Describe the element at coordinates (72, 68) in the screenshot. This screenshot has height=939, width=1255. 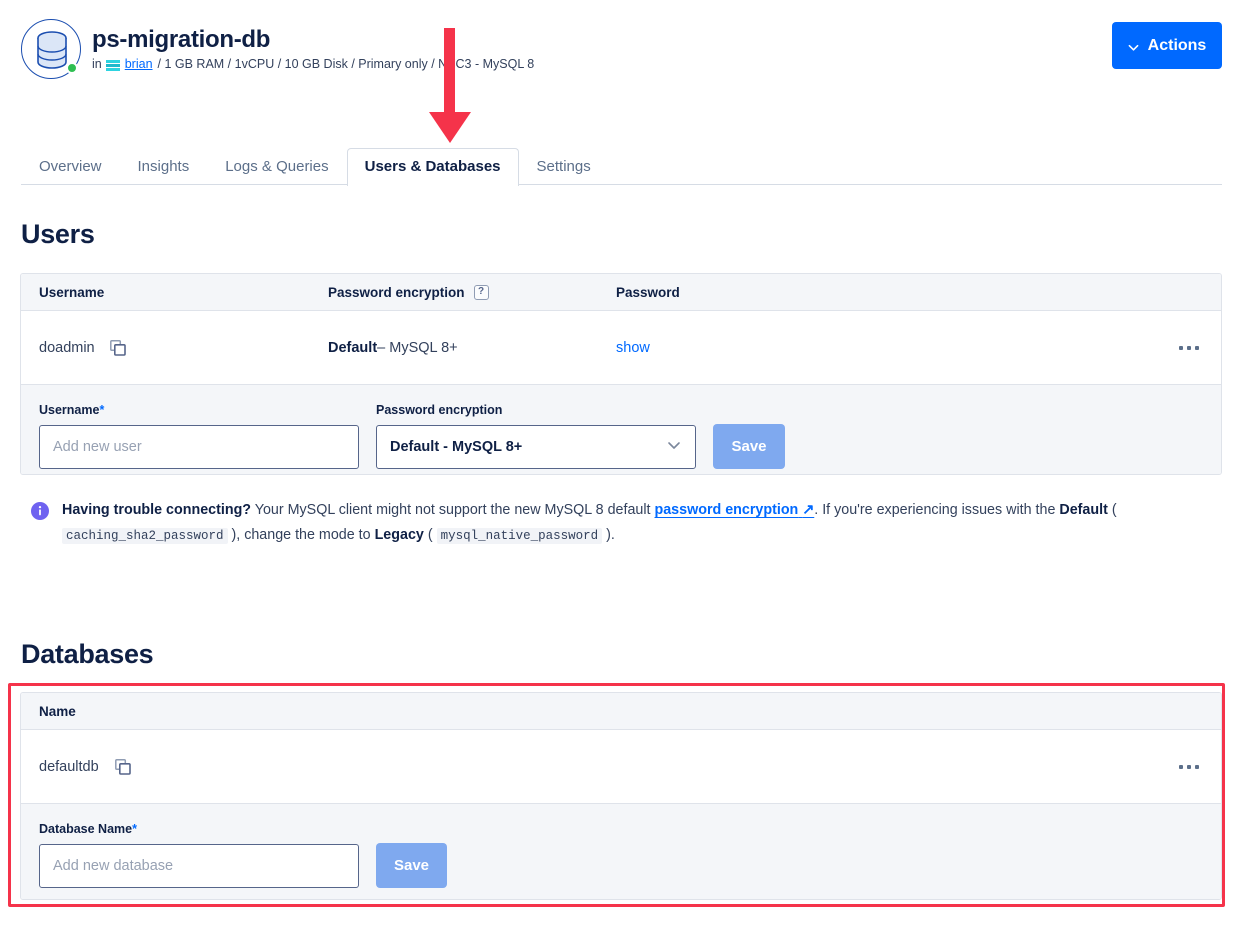
I see `status-online-dot` at that location.